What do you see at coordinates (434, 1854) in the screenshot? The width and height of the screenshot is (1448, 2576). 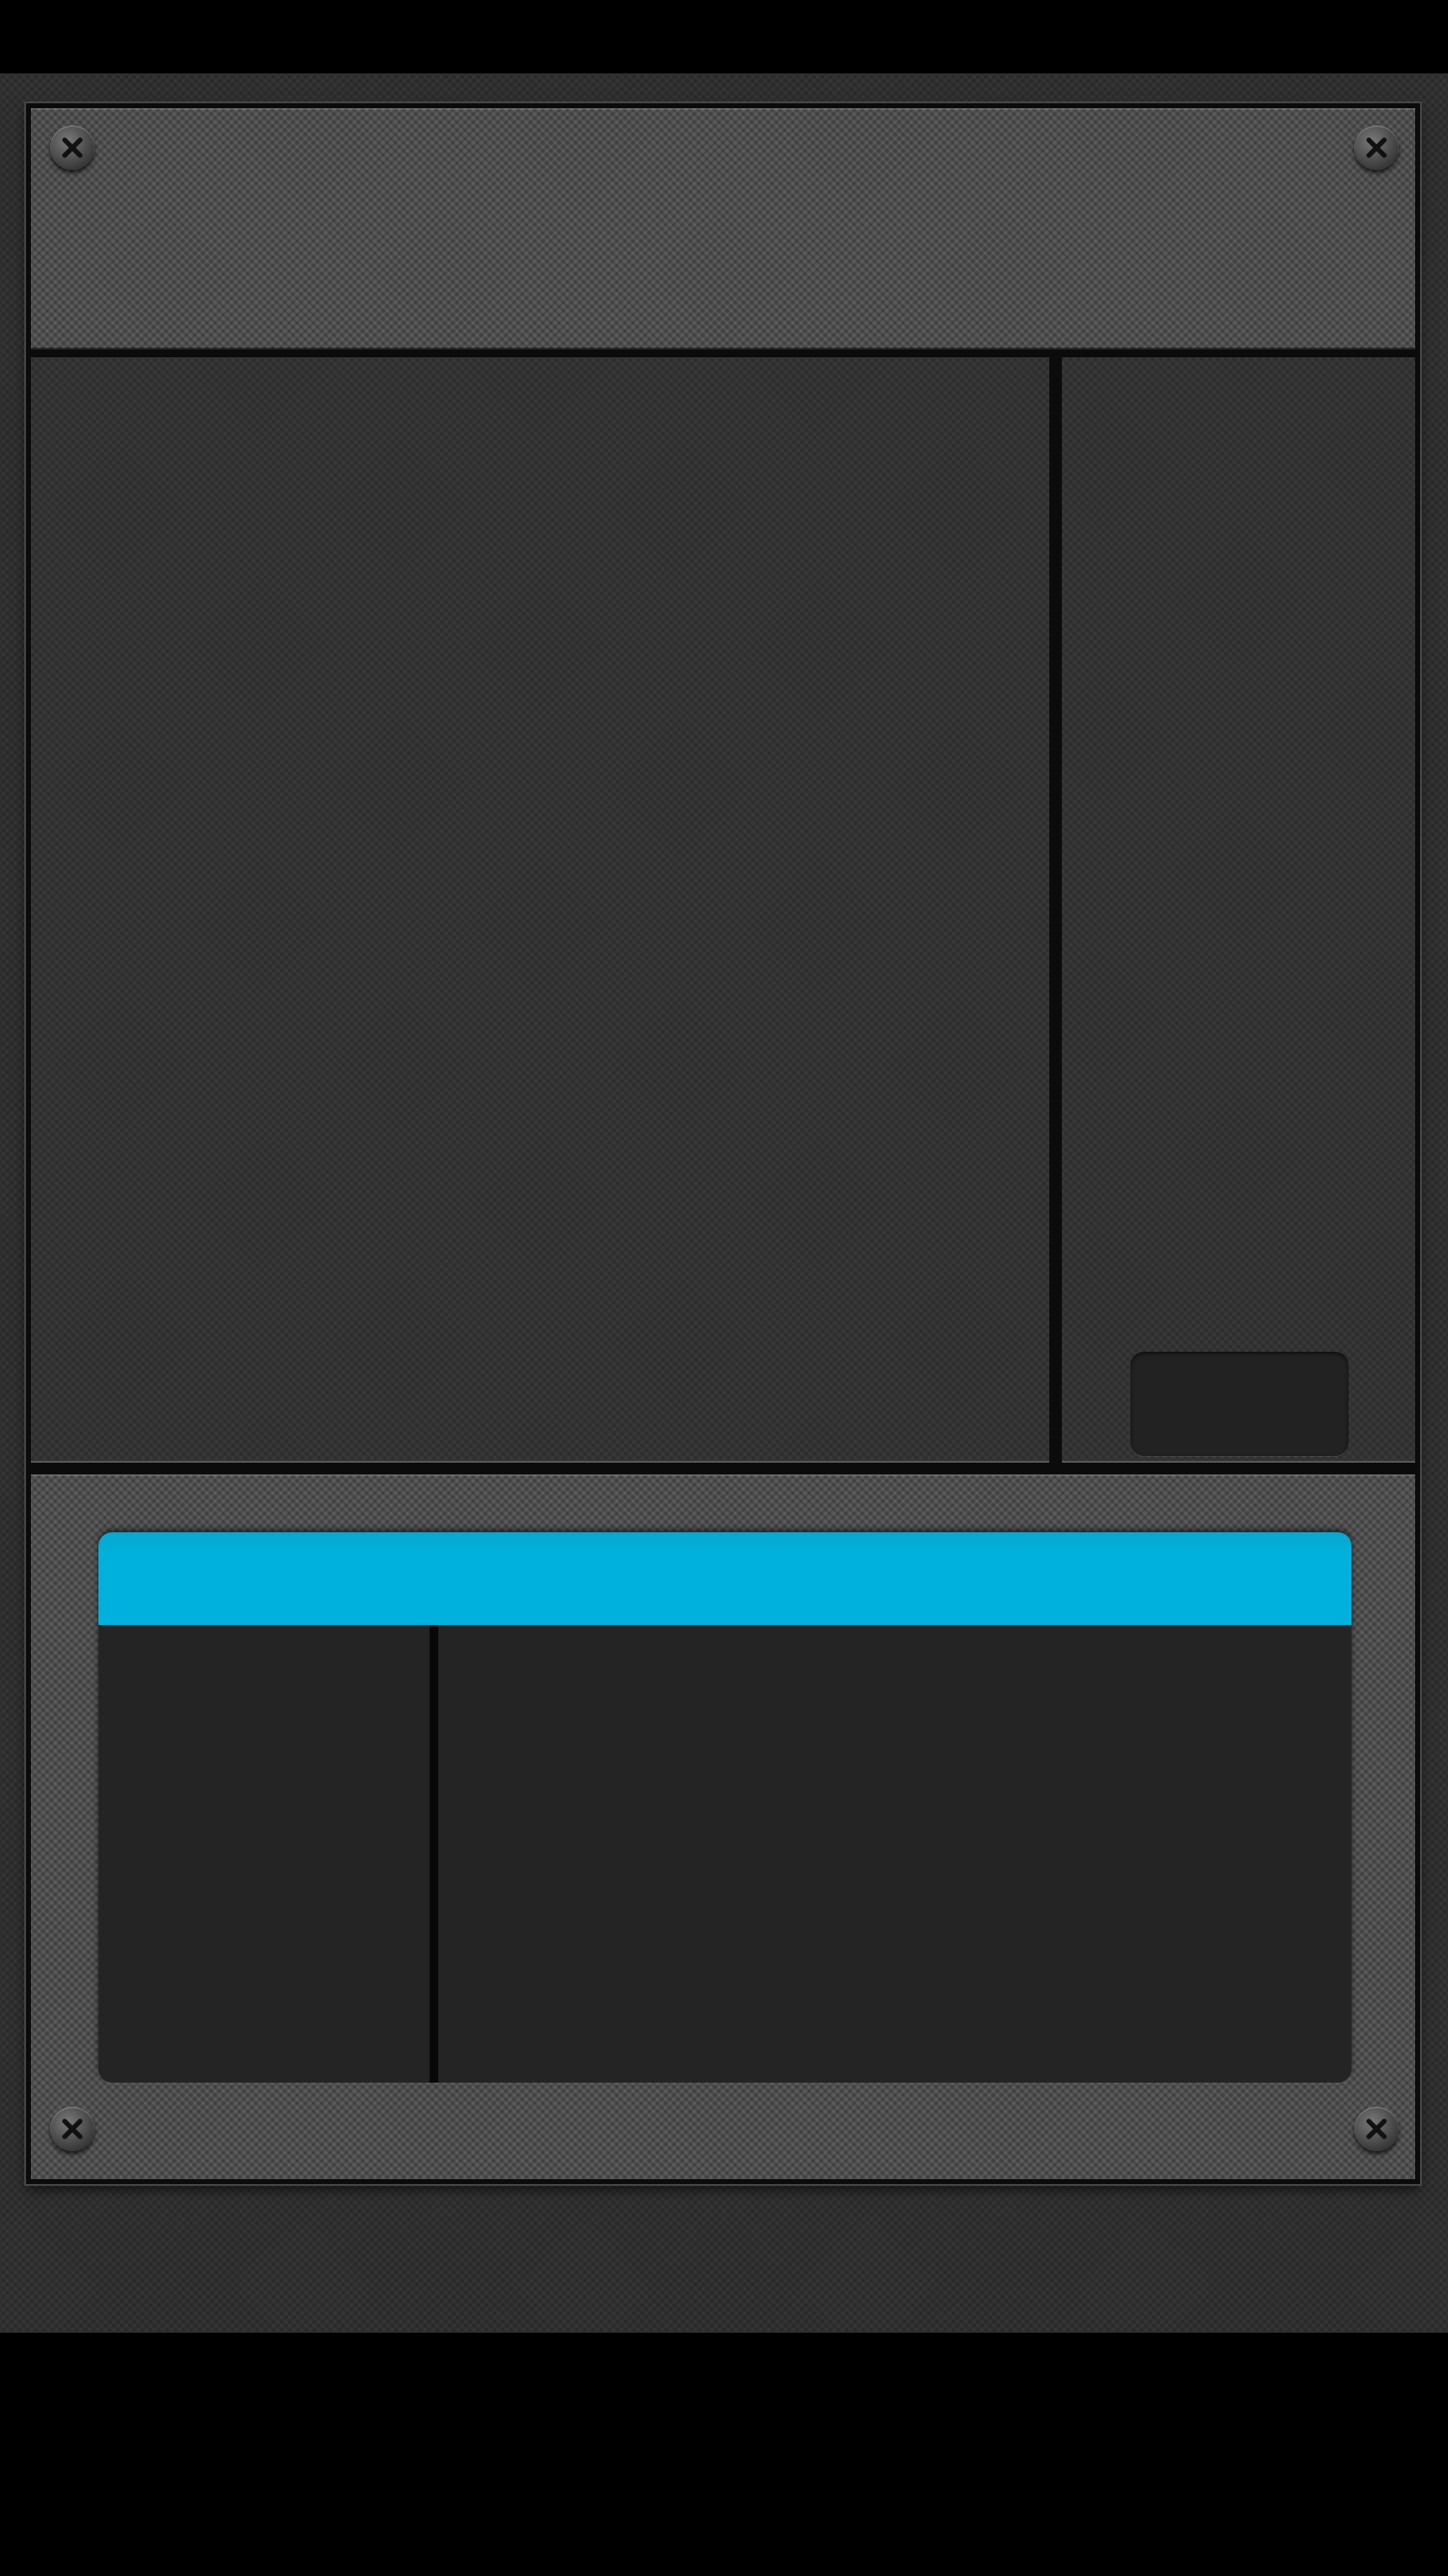 I see `card-divider` at bounding box center [434, 1854].